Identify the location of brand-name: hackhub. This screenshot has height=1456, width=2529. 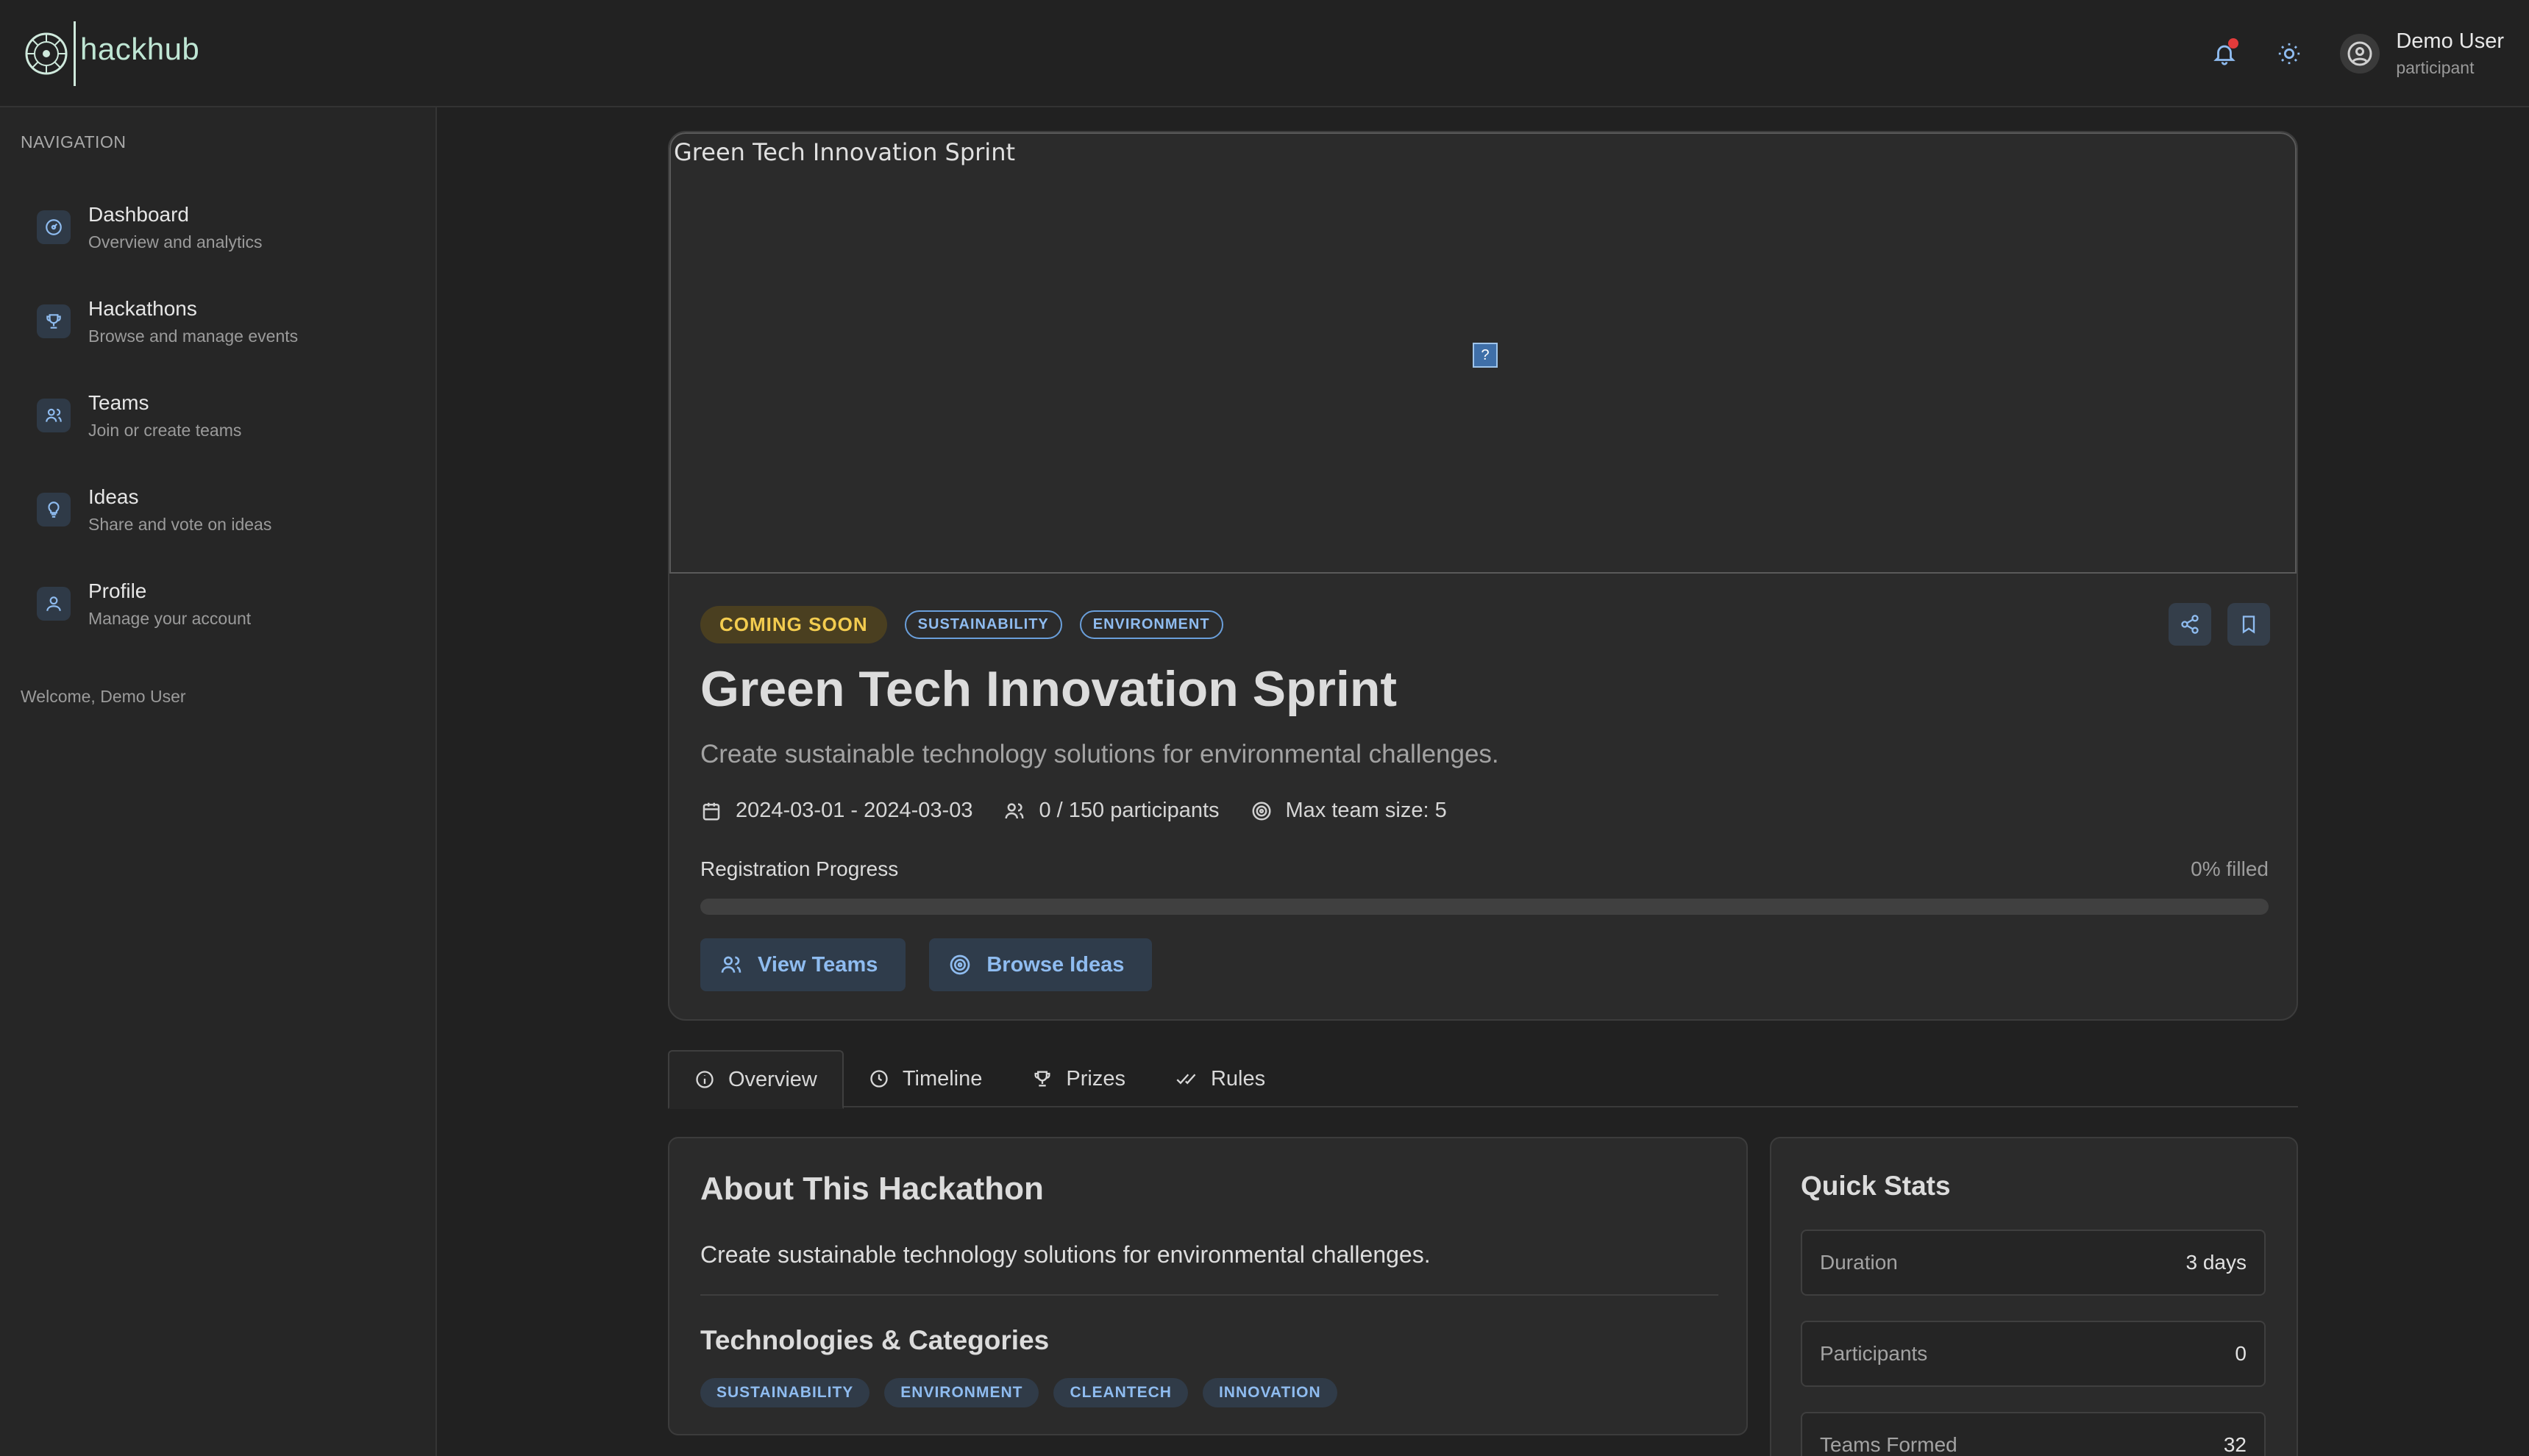
(140, 49).